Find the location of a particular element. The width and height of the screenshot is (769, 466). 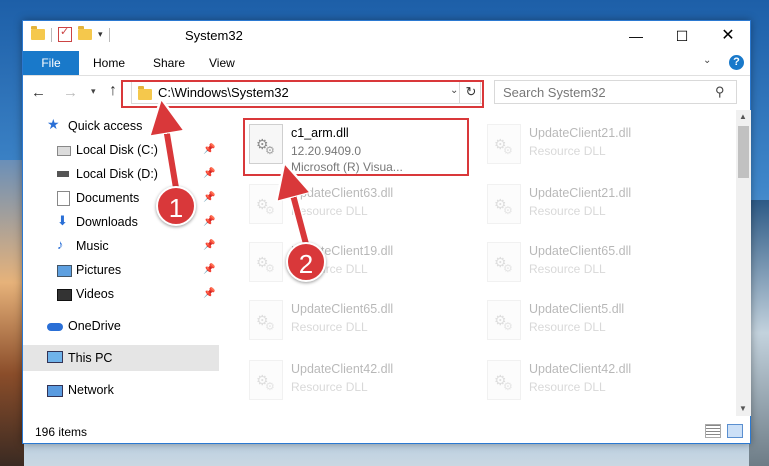

sidebar-item-onedrive: OneDrive is located at coordinates (121, 326).